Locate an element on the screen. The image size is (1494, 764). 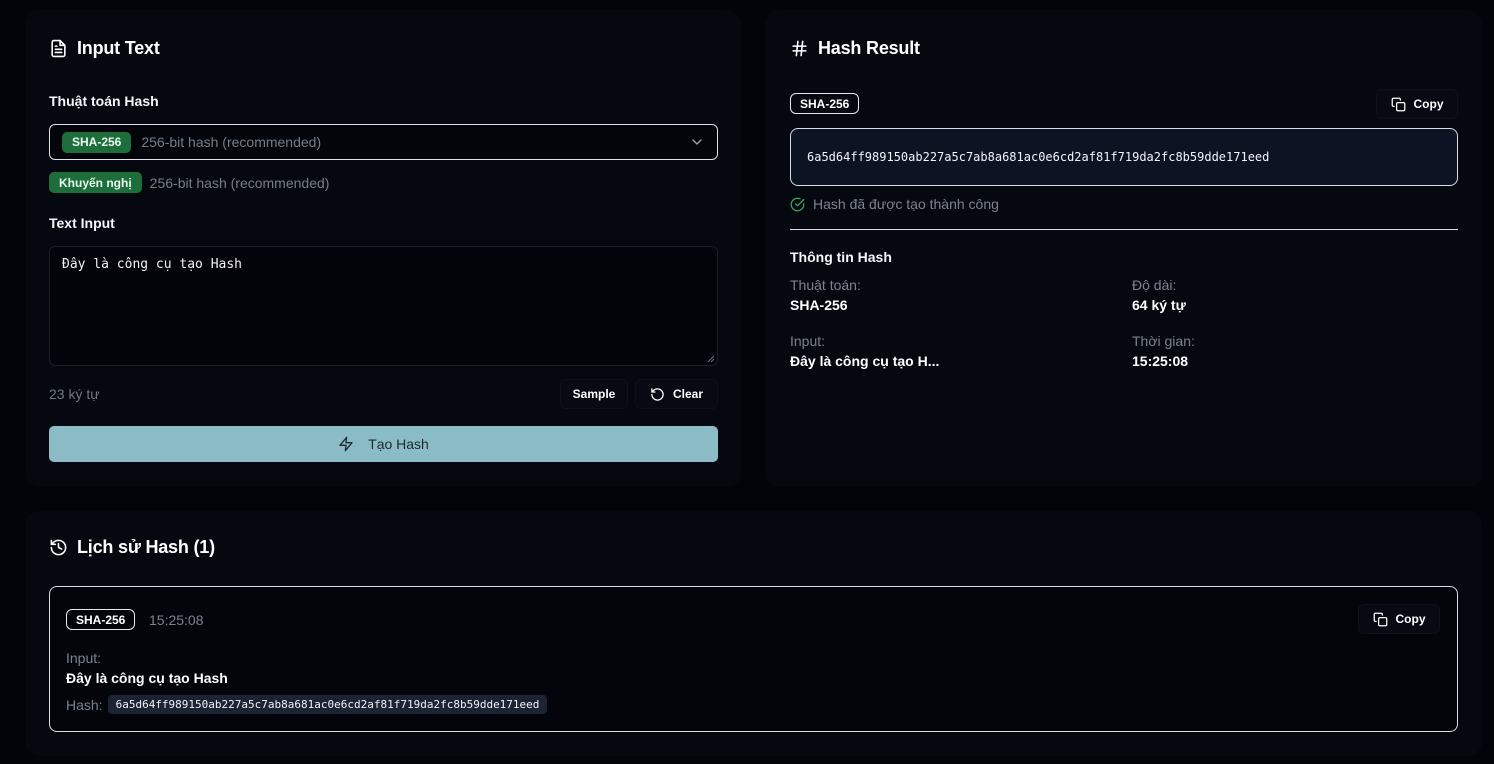
info-length-value: 64 ký tự is located at coordinates (1159, 305).